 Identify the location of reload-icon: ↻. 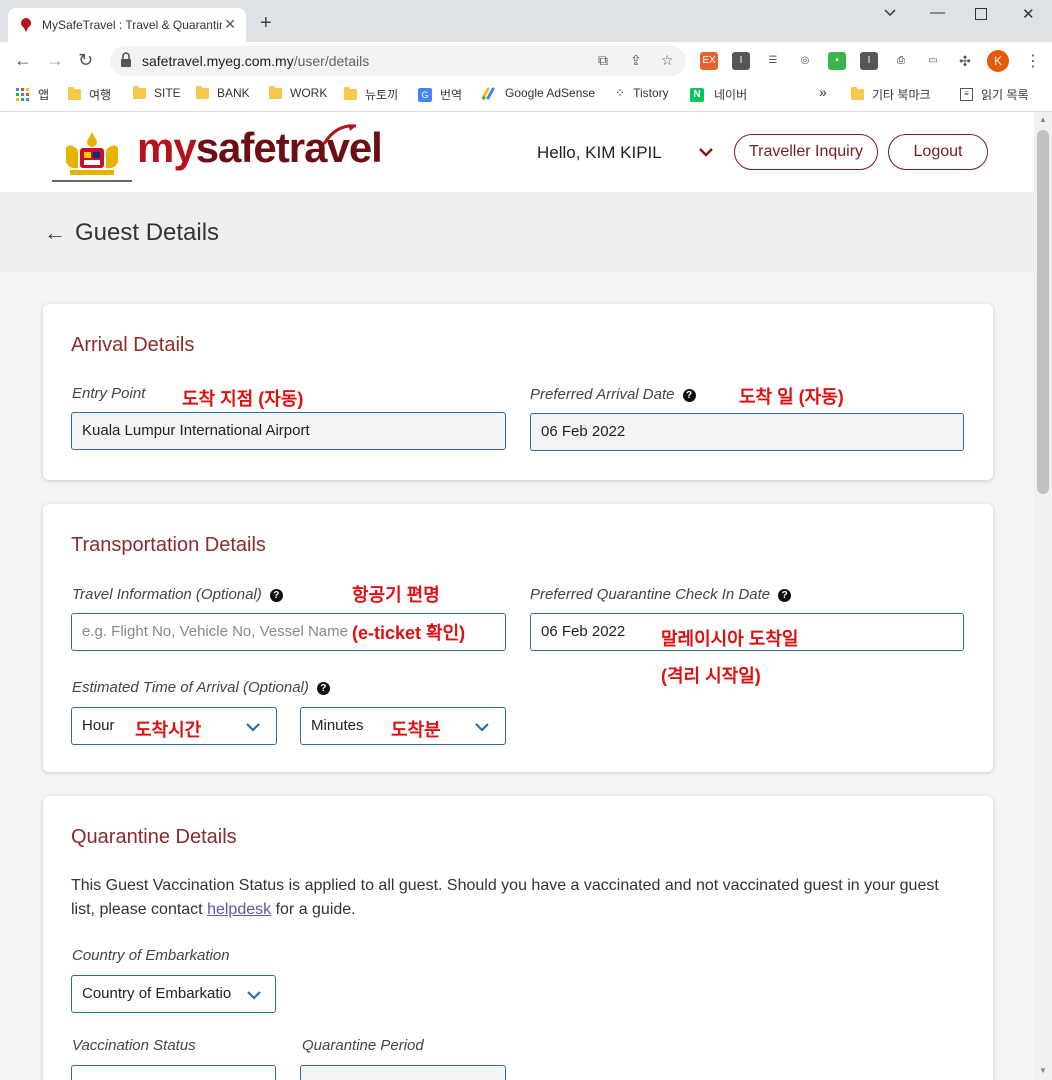
(85, 60).